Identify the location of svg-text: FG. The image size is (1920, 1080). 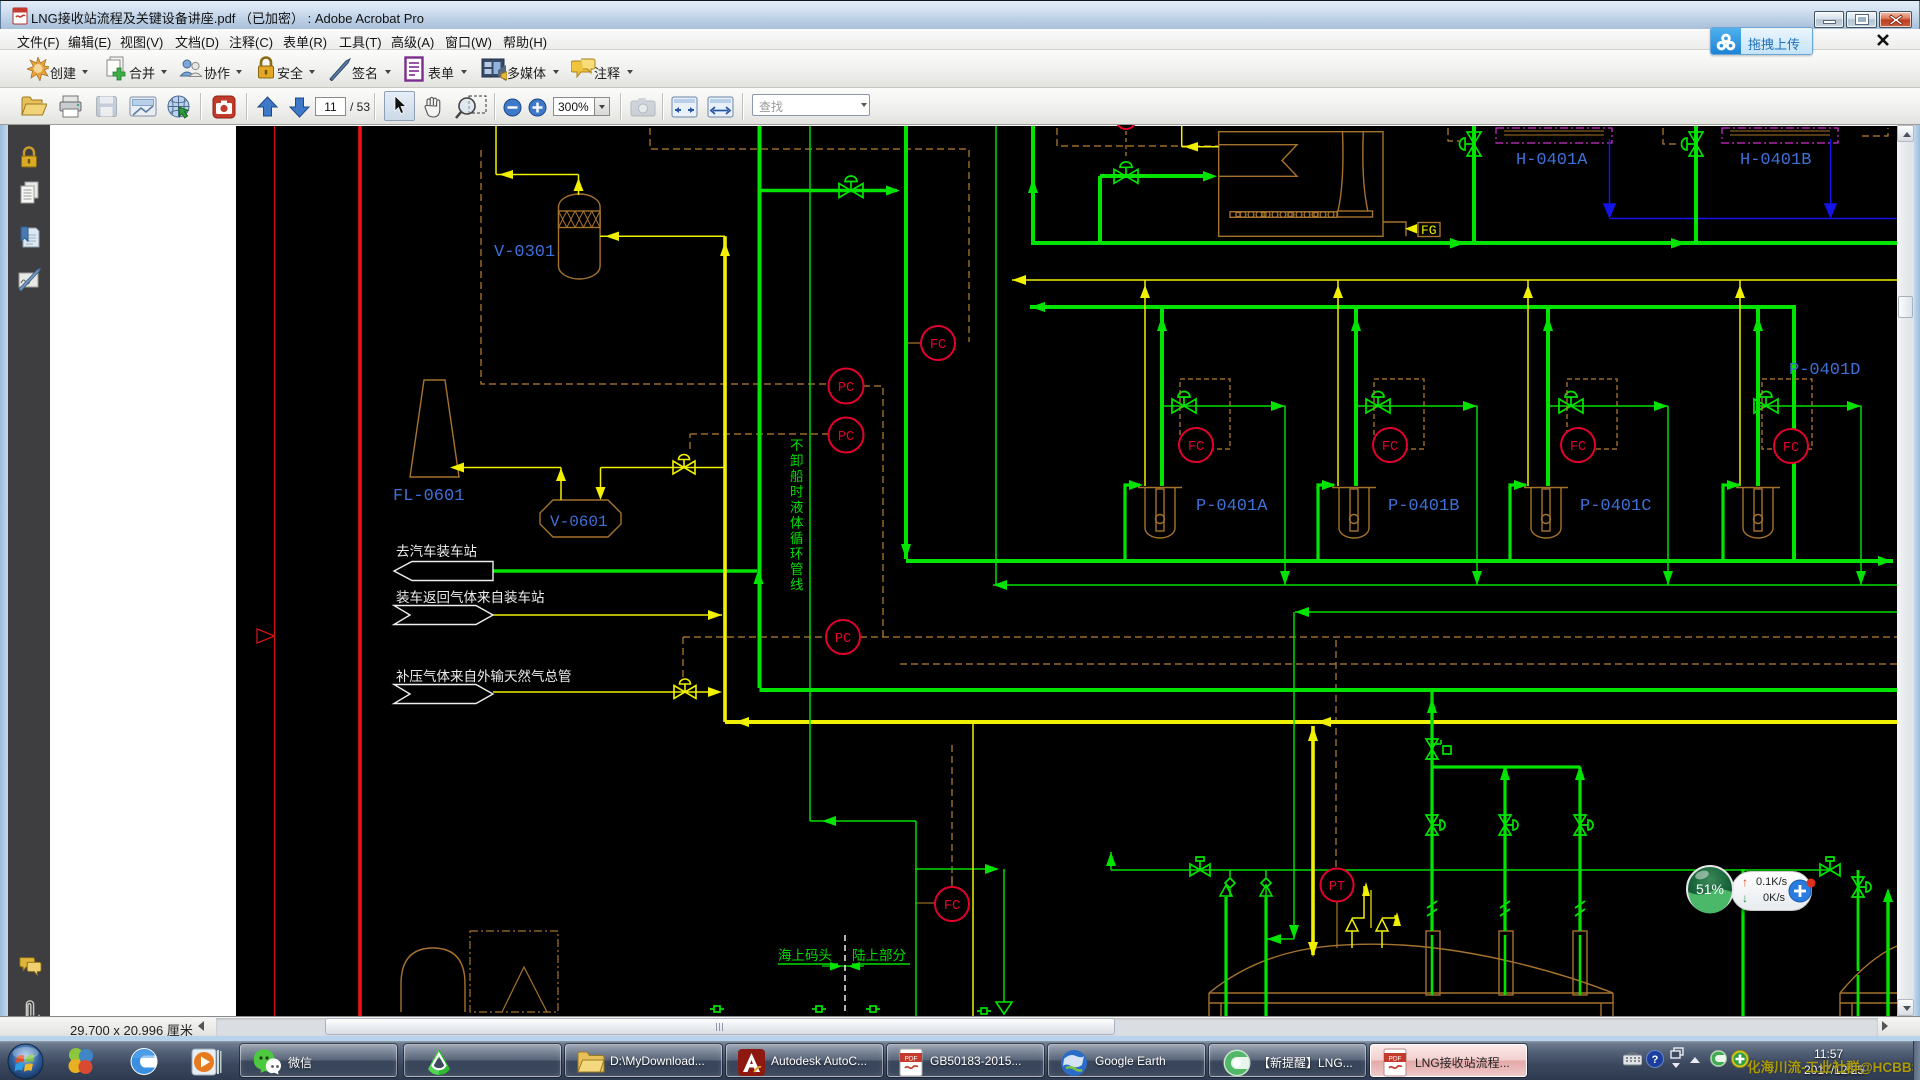
(1429, 230).